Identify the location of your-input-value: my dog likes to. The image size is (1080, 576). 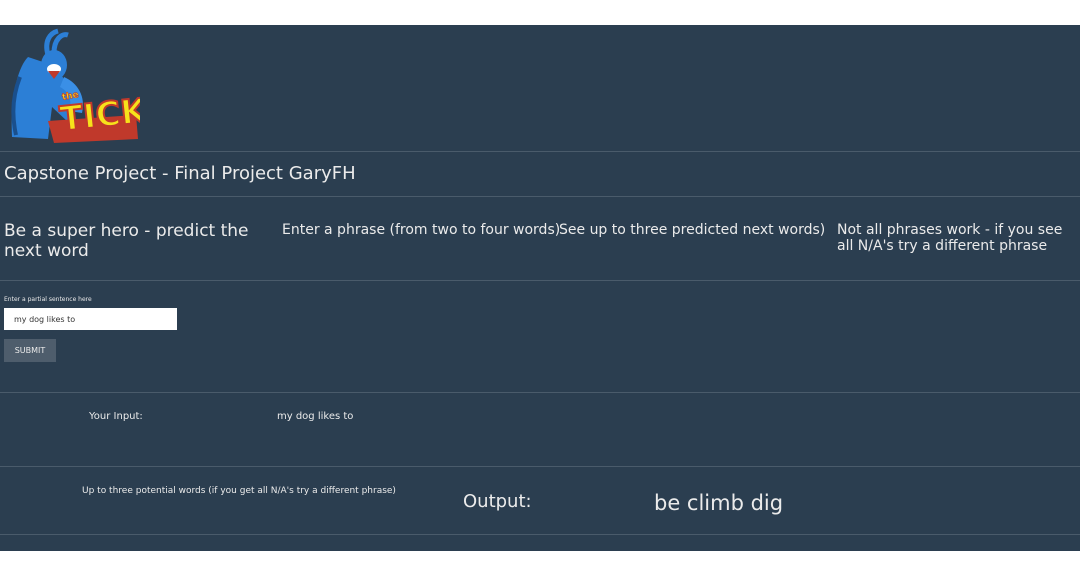
(315, 416).